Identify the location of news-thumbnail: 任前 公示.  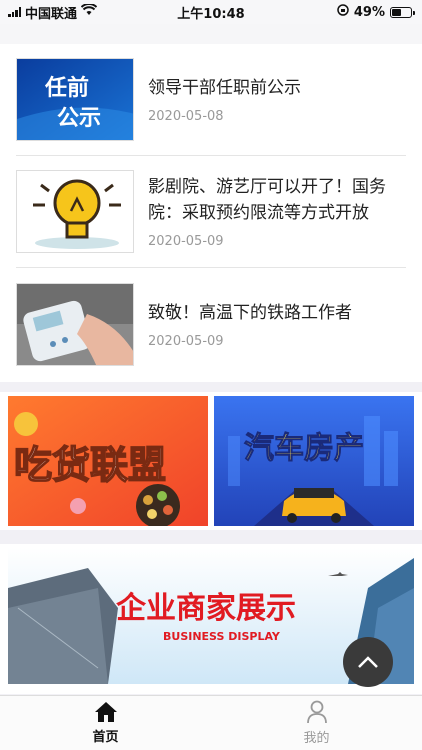
(75, 99).